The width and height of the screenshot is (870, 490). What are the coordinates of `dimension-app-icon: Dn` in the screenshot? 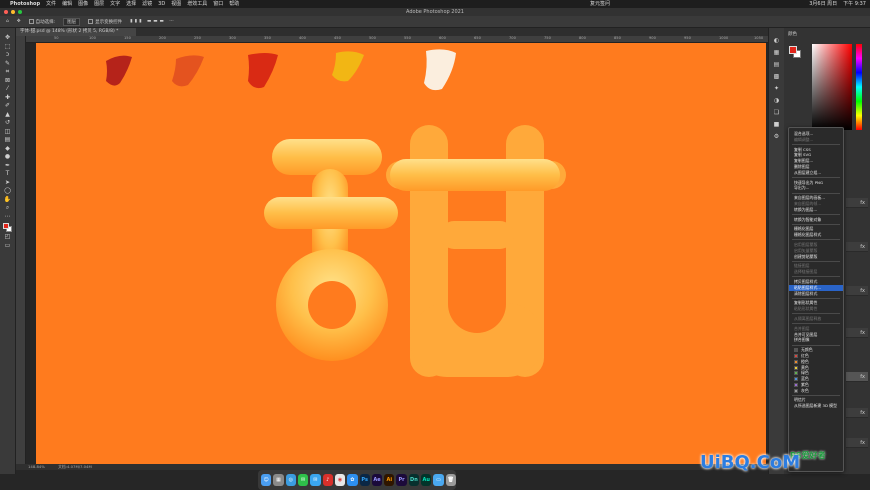 It's located at (414, 480).